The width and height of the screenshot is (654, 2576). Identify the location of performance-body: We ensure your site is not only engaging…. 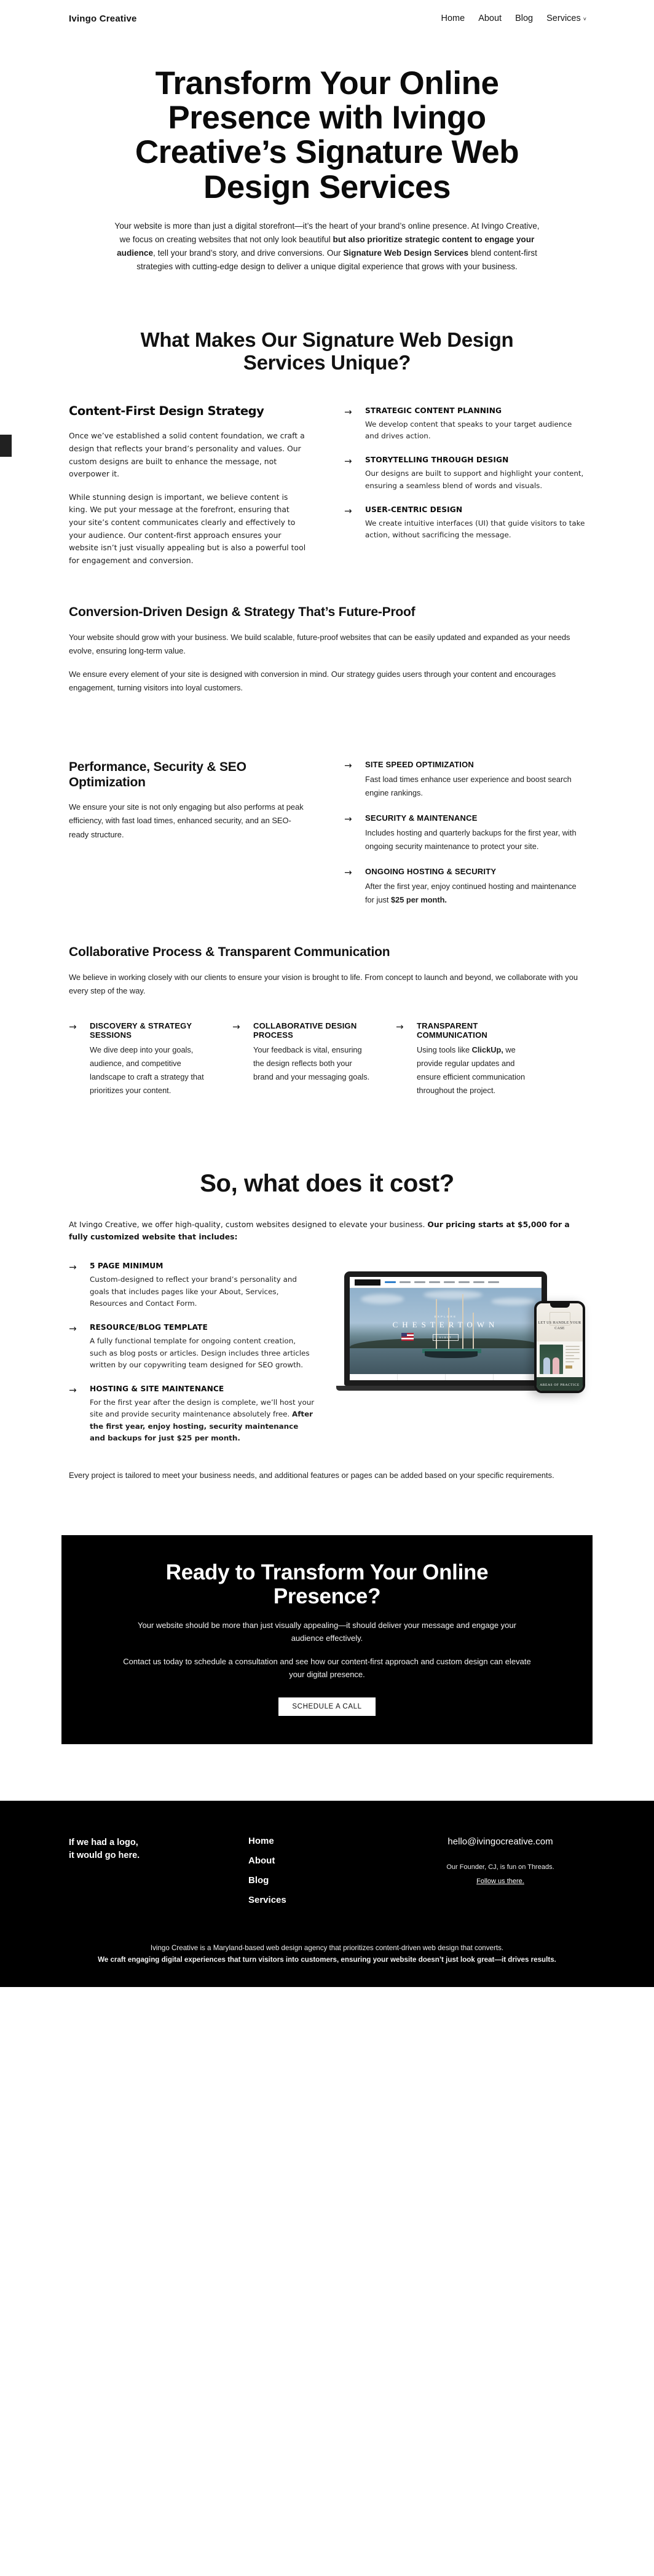
(186, 820).